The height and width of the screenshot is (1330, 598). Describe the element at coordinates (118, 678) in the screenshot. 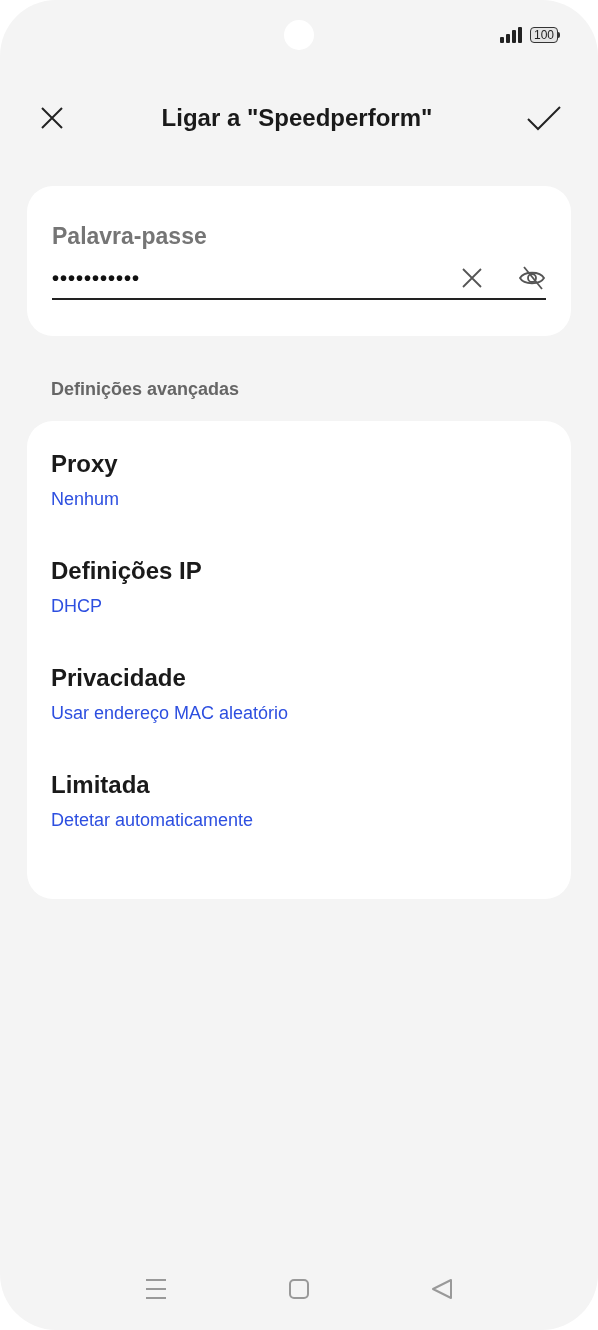

I see `setting-title: Privacidade` at that location.